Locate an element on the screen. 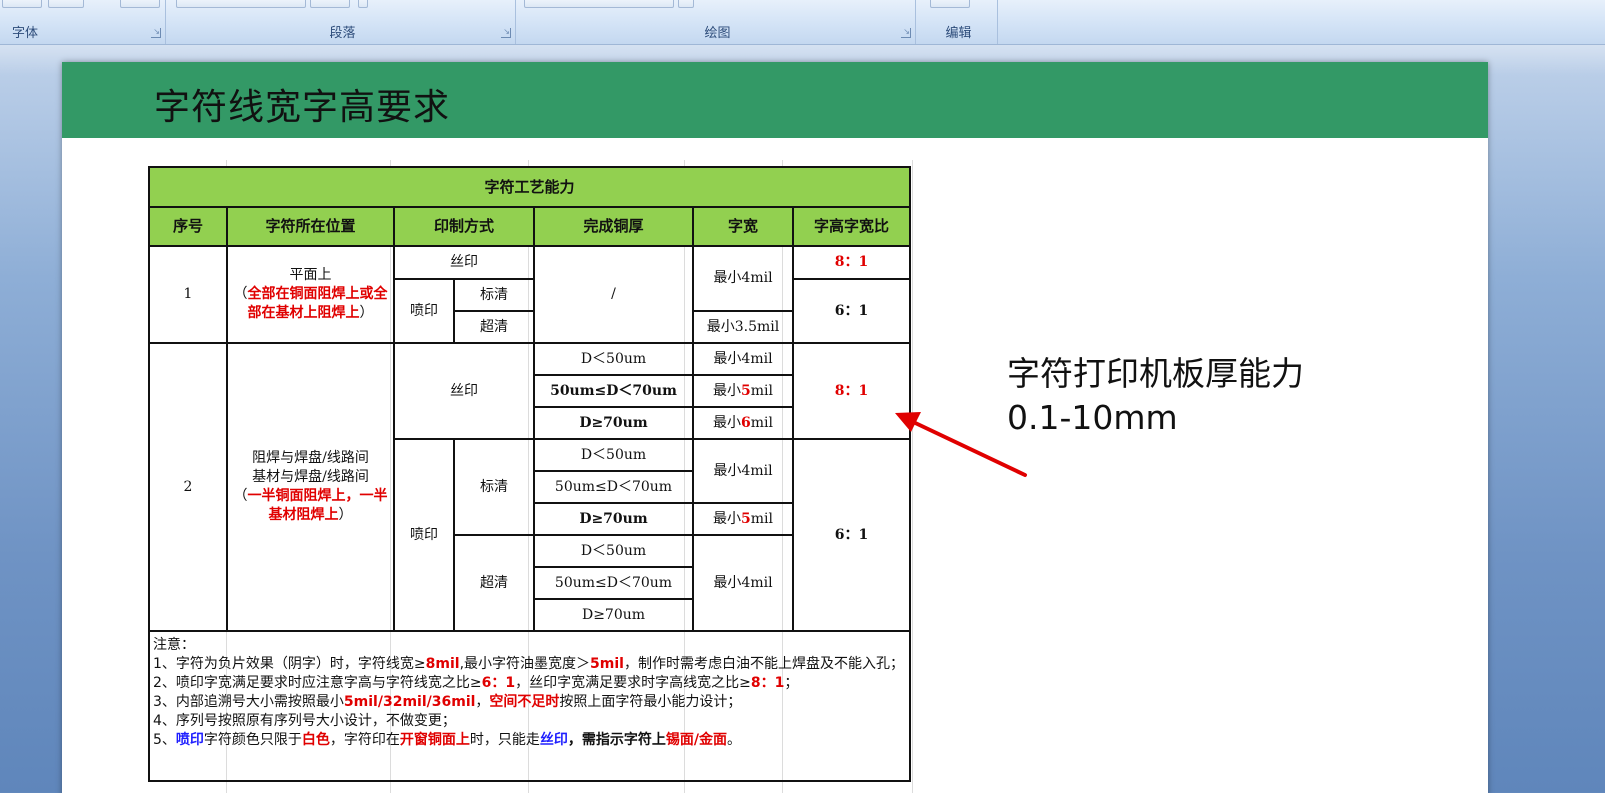 The height and width of the screenshot is (793, 1605). ribbon-group-label: 编辑 is located at coordinates (958, 32).